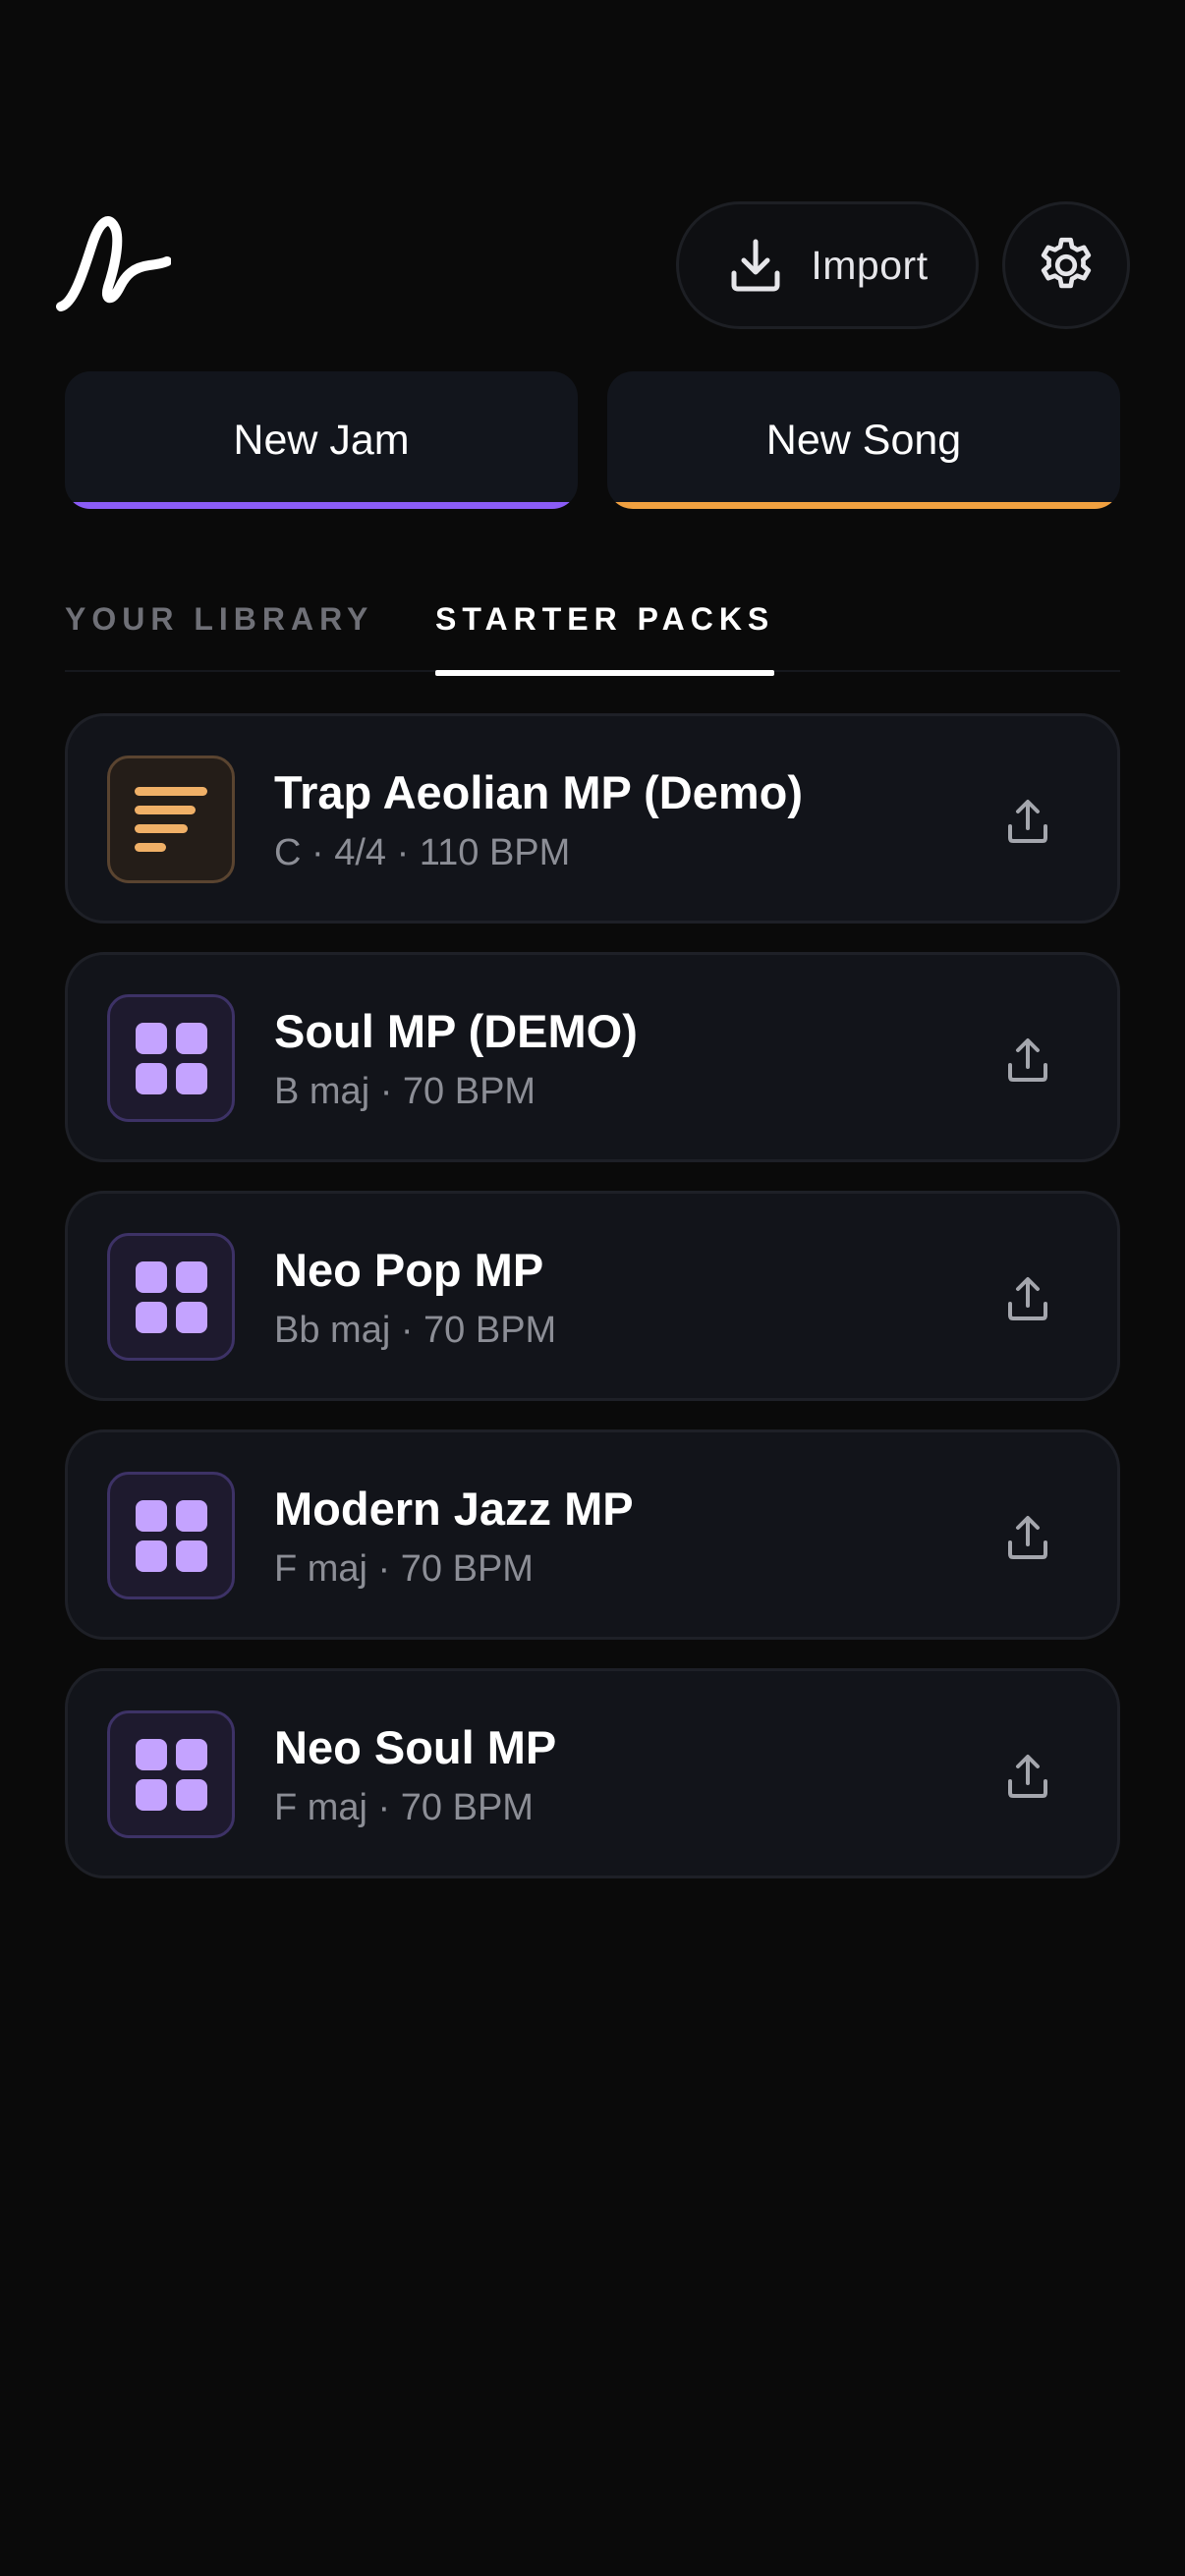  Describe the element at coordinates (605, 638) in the screenshot. I see `tab-starter-packs: STARTER PACKS` at that location.